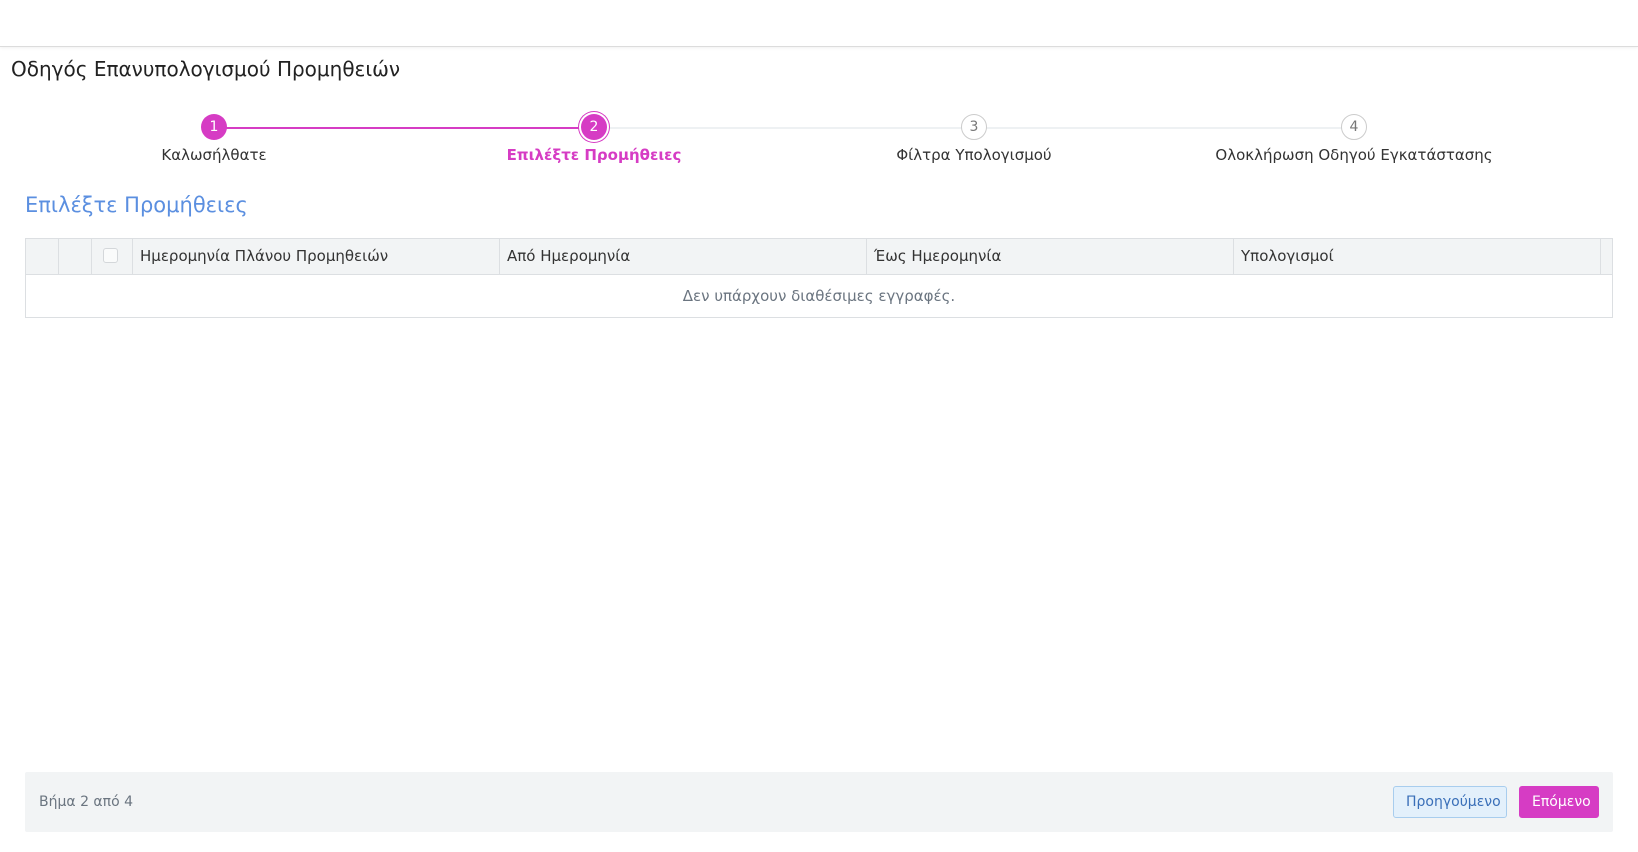 The image size is (1638, 852). What do you see at coordinates (1450, 802) in the screenshot?
I see `previous-button: Προηγούμενο` at bounding box center [1450, 802].